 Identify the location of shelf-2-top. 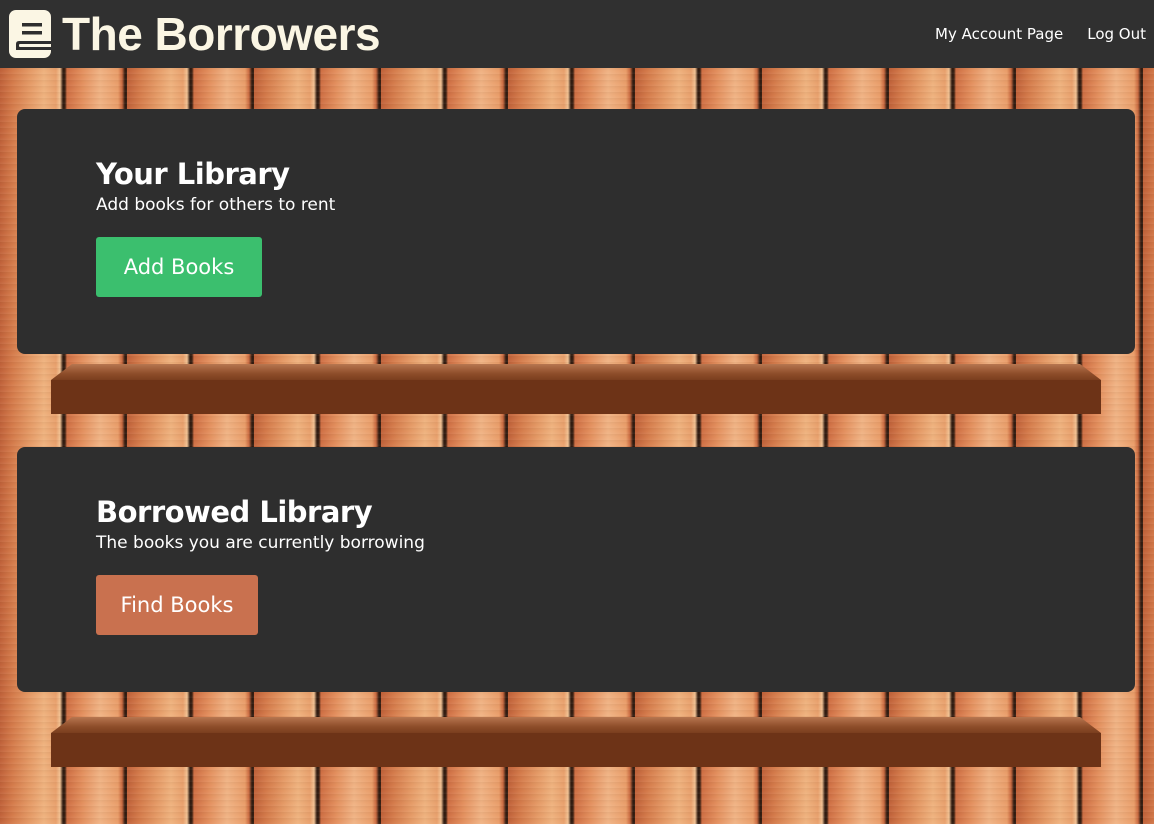
(576, 725).